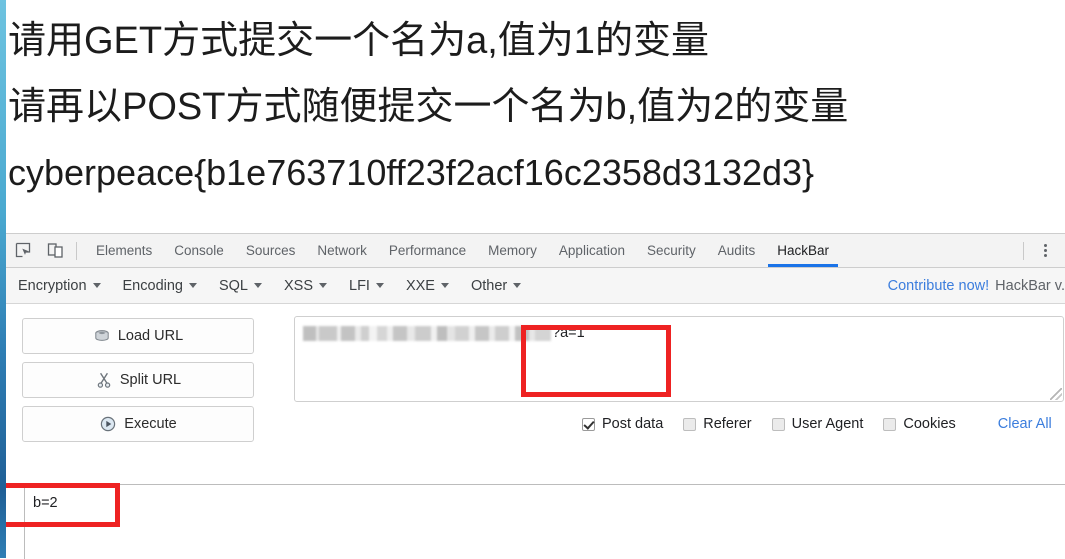  Describe the element at coordinates (233, 285) in the screenshot. I see `menu-label: SQL` at that location.